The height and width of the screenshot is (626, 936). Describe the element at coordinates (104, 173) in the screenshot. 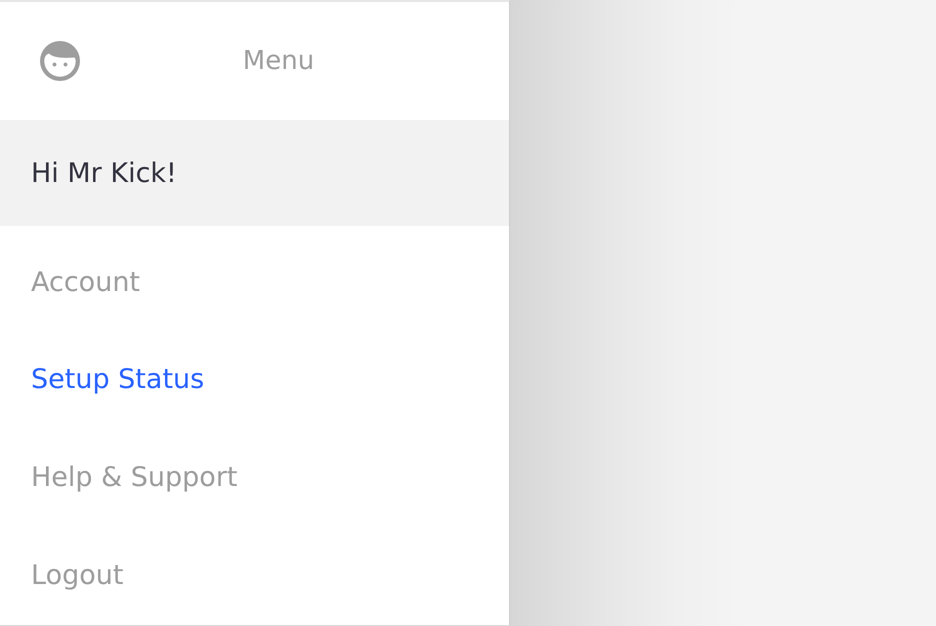

I see `greeting-text: Hi Mr Kick!` at that location.